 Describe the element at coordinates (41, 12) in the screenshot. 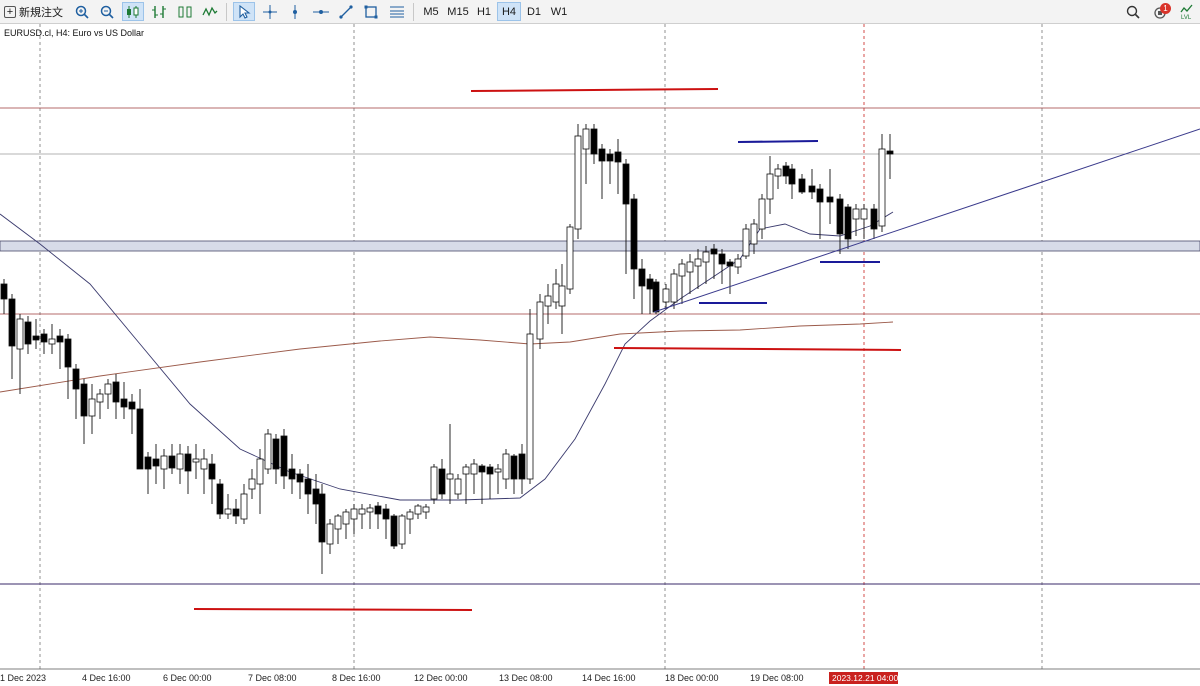

I see `new-order-label: 新規注文` at that location.